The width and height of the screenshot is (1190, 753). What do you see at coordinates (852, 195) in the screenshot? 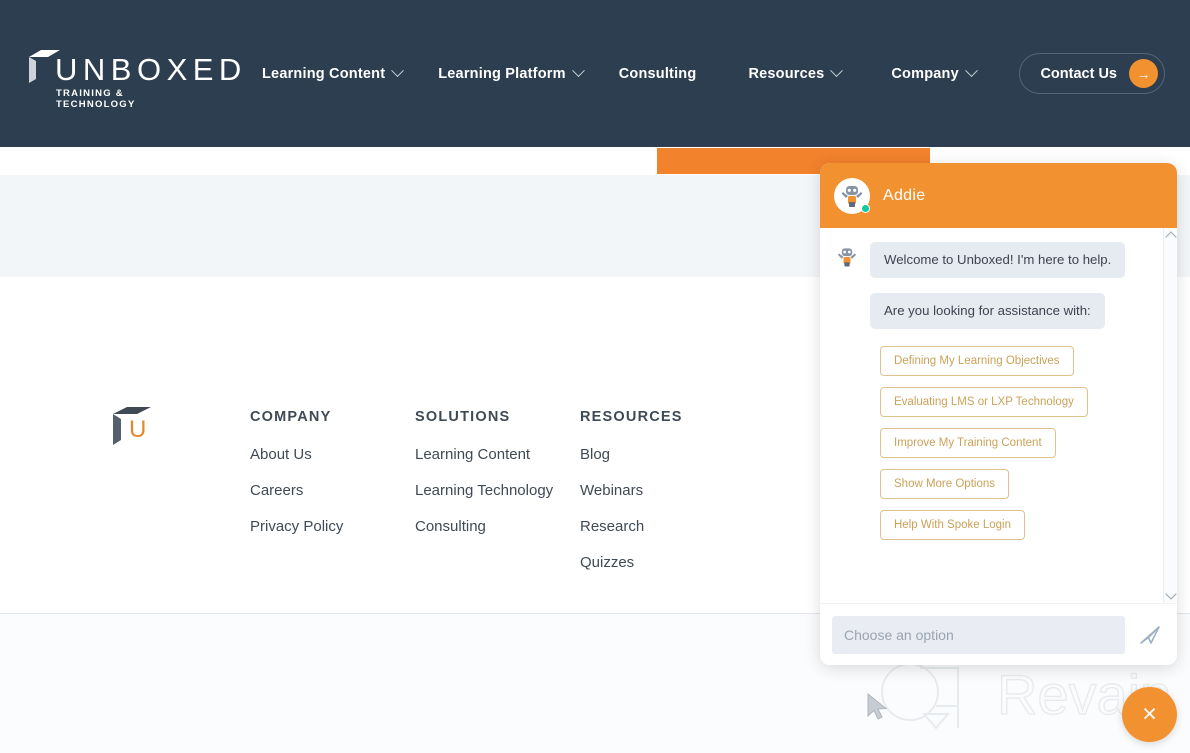
I see `avatar` at bounding box center [852, 195].